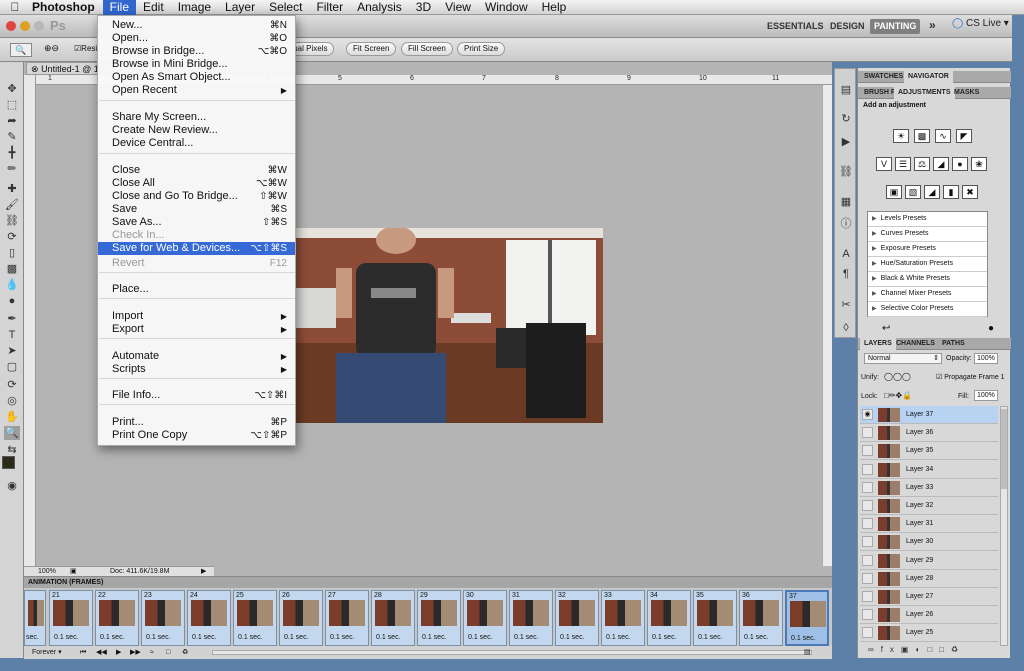  Describe the element at coordinates (807, 652) in the screenshot. I see `convert-timeline-icon: ▤` at that location.